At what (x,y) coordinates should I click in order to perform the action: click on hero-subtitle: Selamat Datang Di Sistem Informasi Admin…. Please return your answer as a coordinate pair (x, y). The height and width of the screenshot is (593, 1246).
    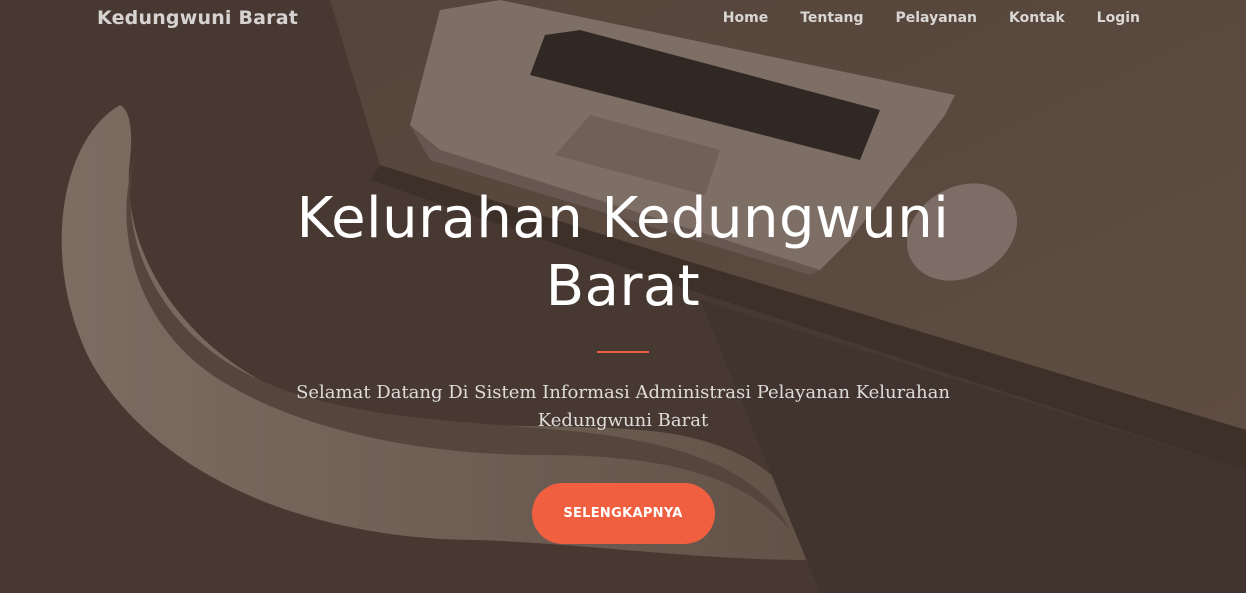
    Looking at the image, I should click on (623, 406).